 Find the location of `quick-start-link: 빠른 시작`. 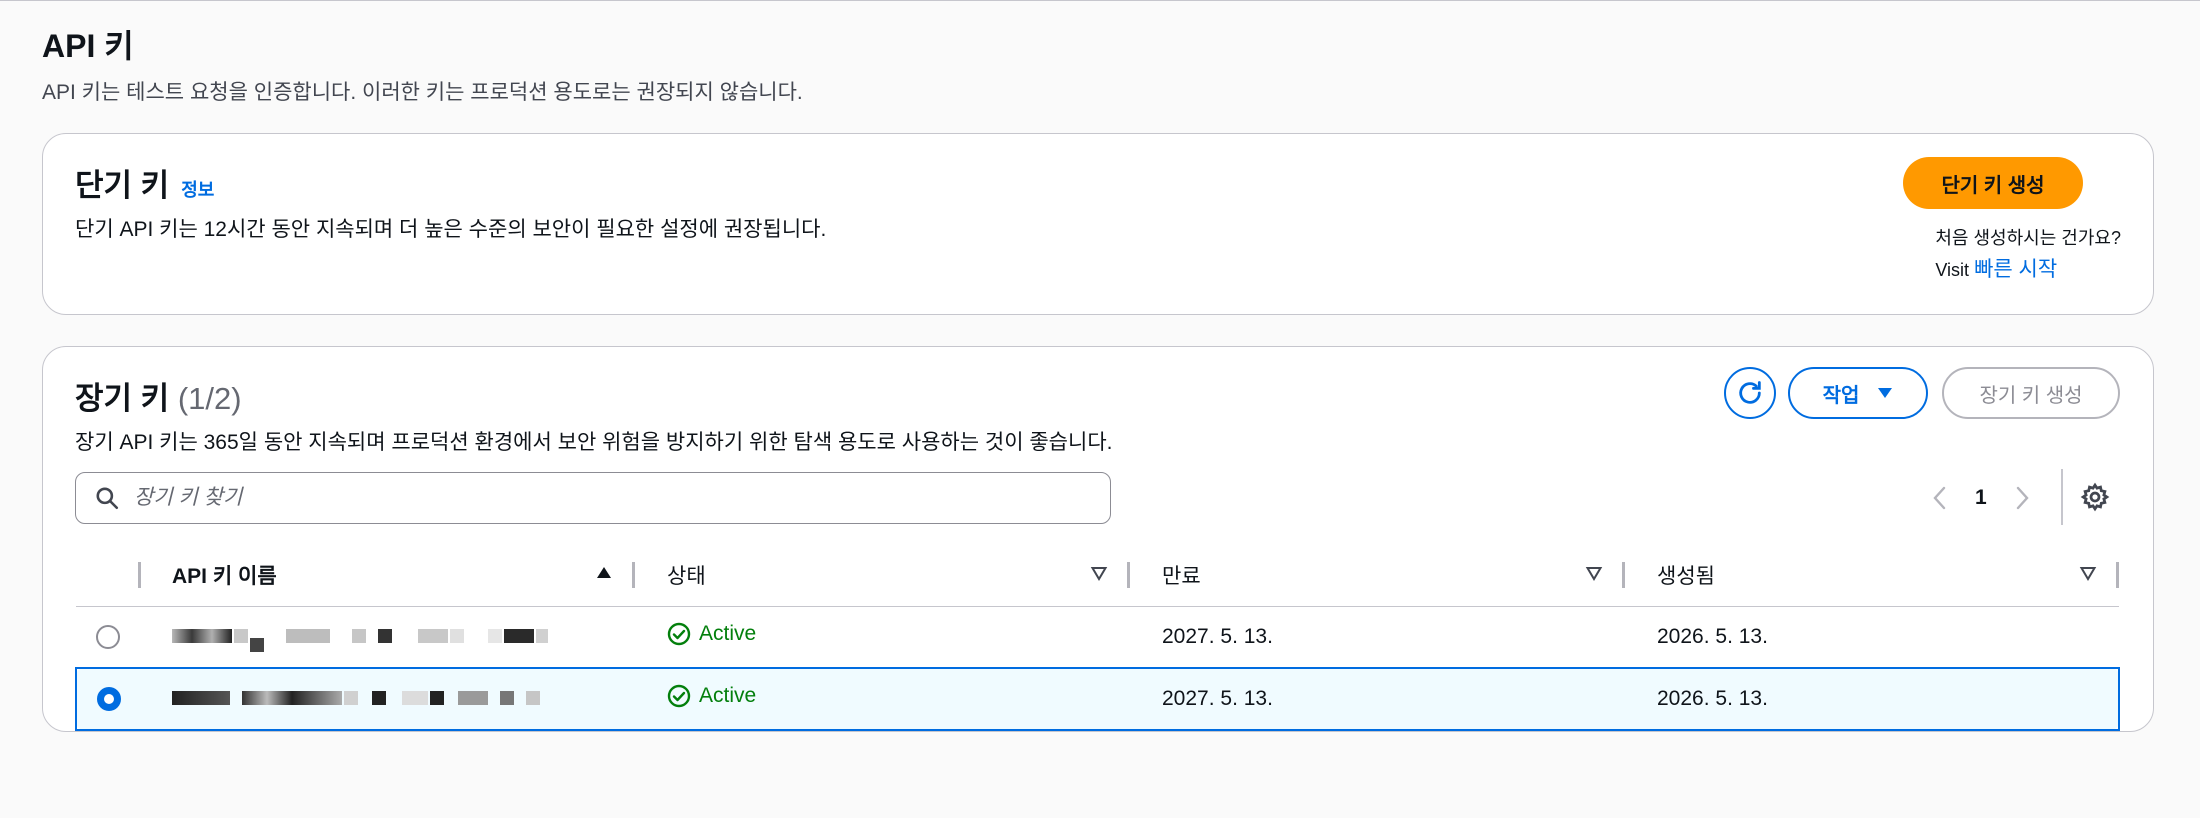

quick-start-link: 빠른 시작 is located at coordinates (2015, 269).